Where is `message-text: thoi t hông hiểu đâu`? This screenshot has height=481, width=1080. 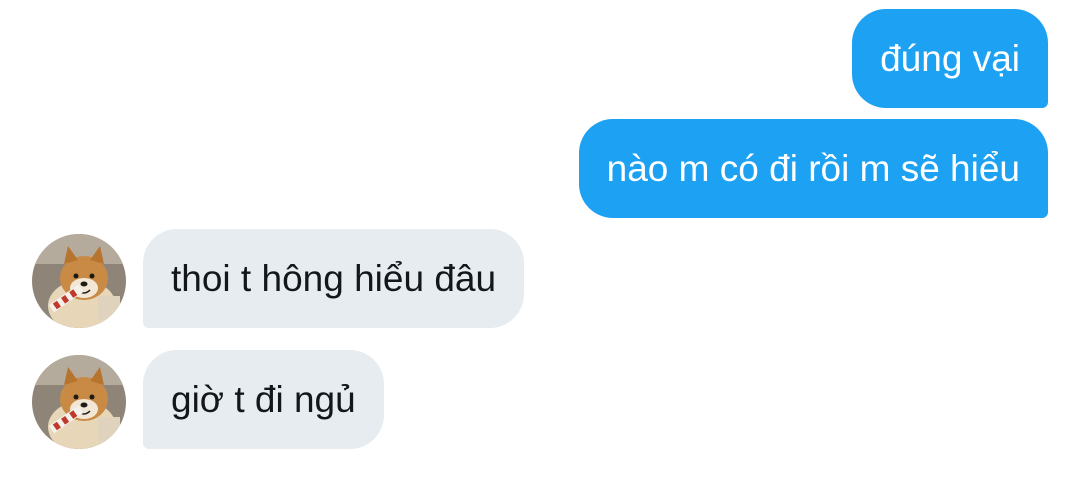
message-text: thoi t hông hiểu đâu is located at coordinates (334, 278).